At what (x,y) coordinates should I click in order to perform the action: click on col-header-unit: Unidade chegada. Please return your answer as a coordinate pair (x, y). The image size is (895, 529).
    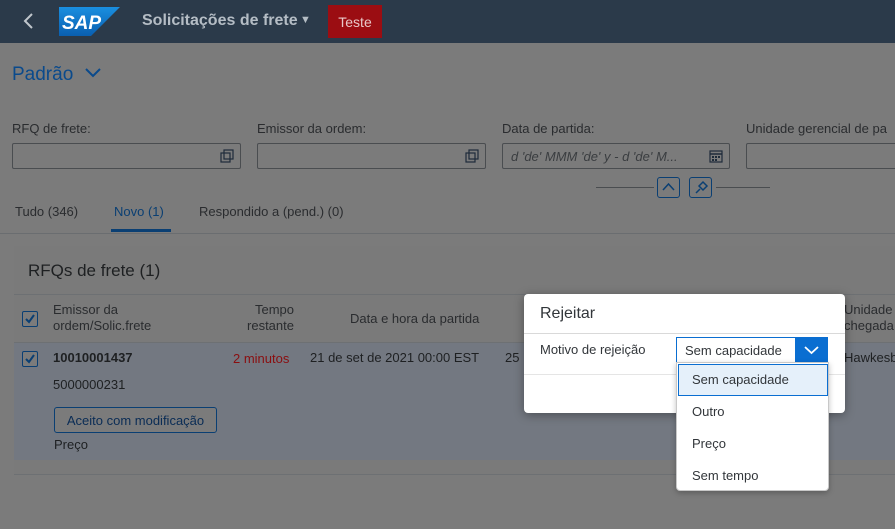
    Looking at the image, I should click on (869, 318).